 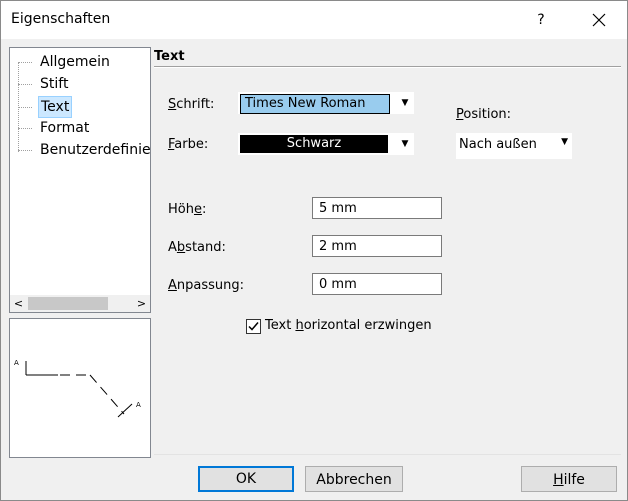 What do you see at coordinates (314, 144) in the screenshot?
I see `color-select-value: Schwarz` at bounding box center [314, 144].